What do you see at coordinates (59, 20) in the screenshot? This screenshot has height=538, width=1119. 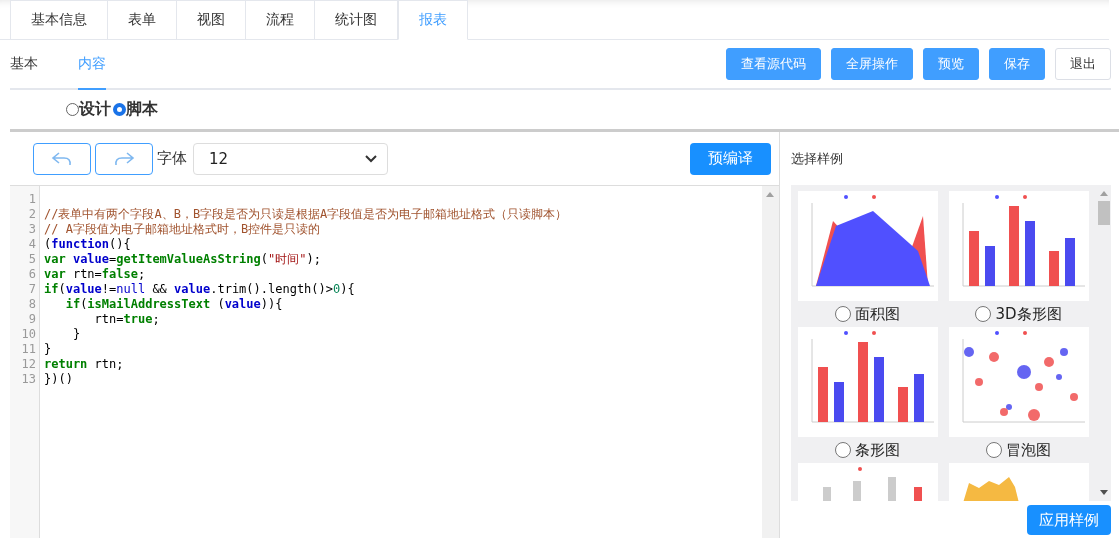 I see `tab: 基本信息` at bounding box center [59, 20].